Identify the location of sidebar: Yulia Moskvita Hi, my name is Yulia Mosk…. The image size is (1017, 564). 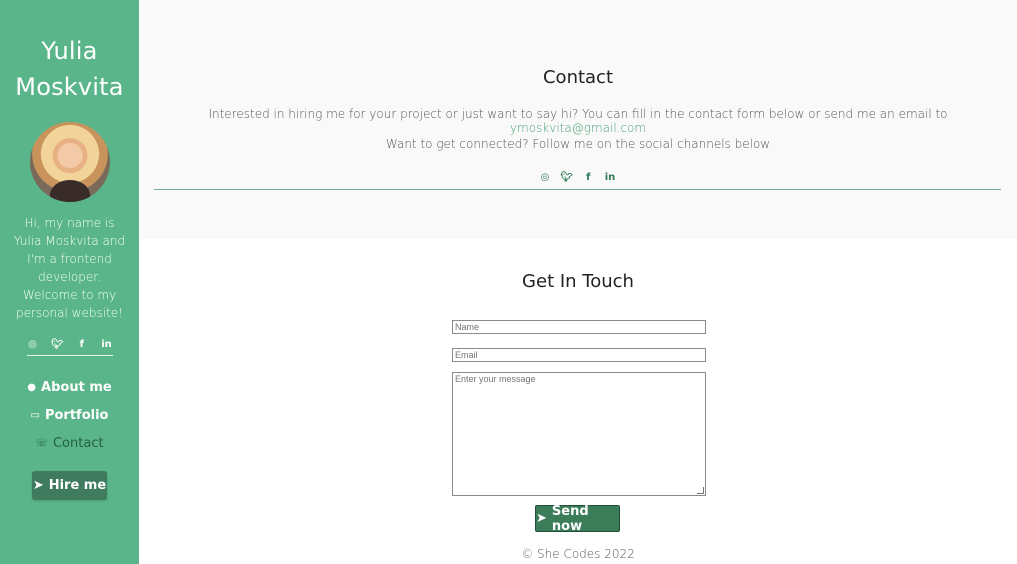
(69, 282).